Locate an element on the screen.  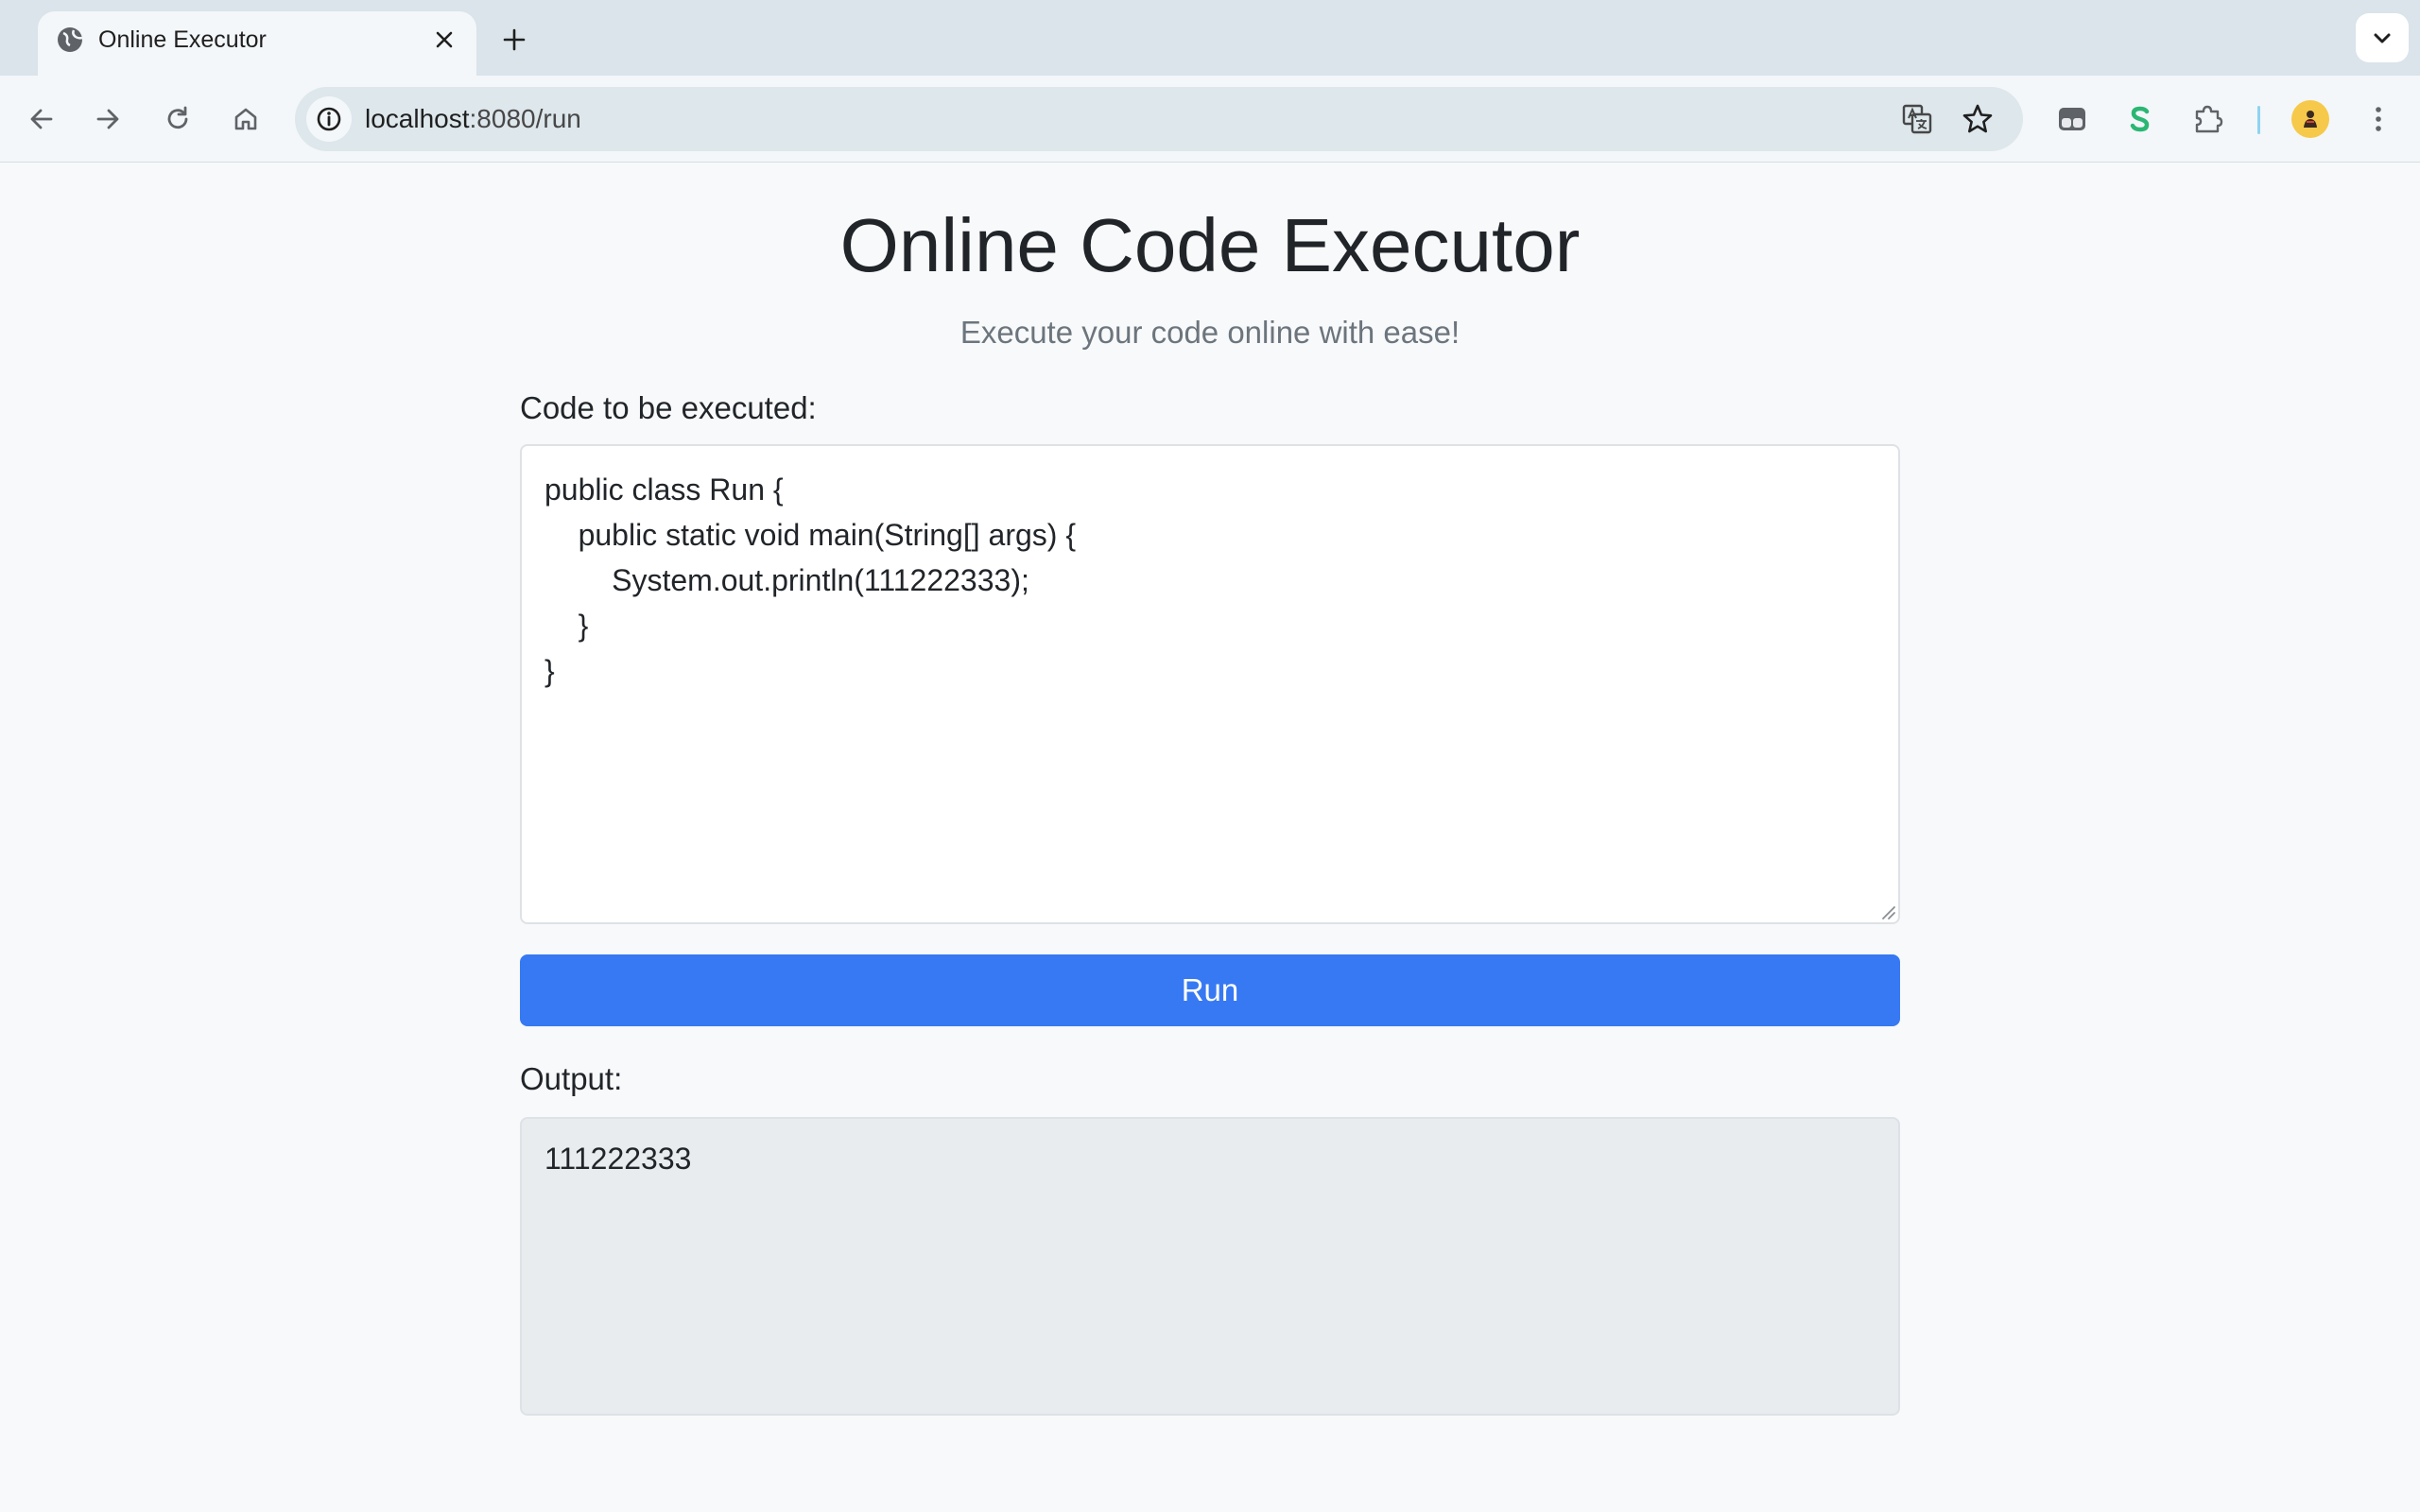
page-title: Online Code Executor is located at coordinates (1210, 245).